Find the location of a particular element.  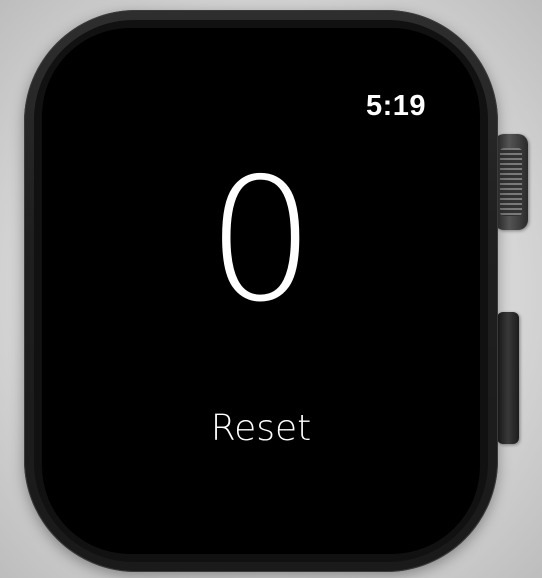

side-button is located at coordinates (508, 378).